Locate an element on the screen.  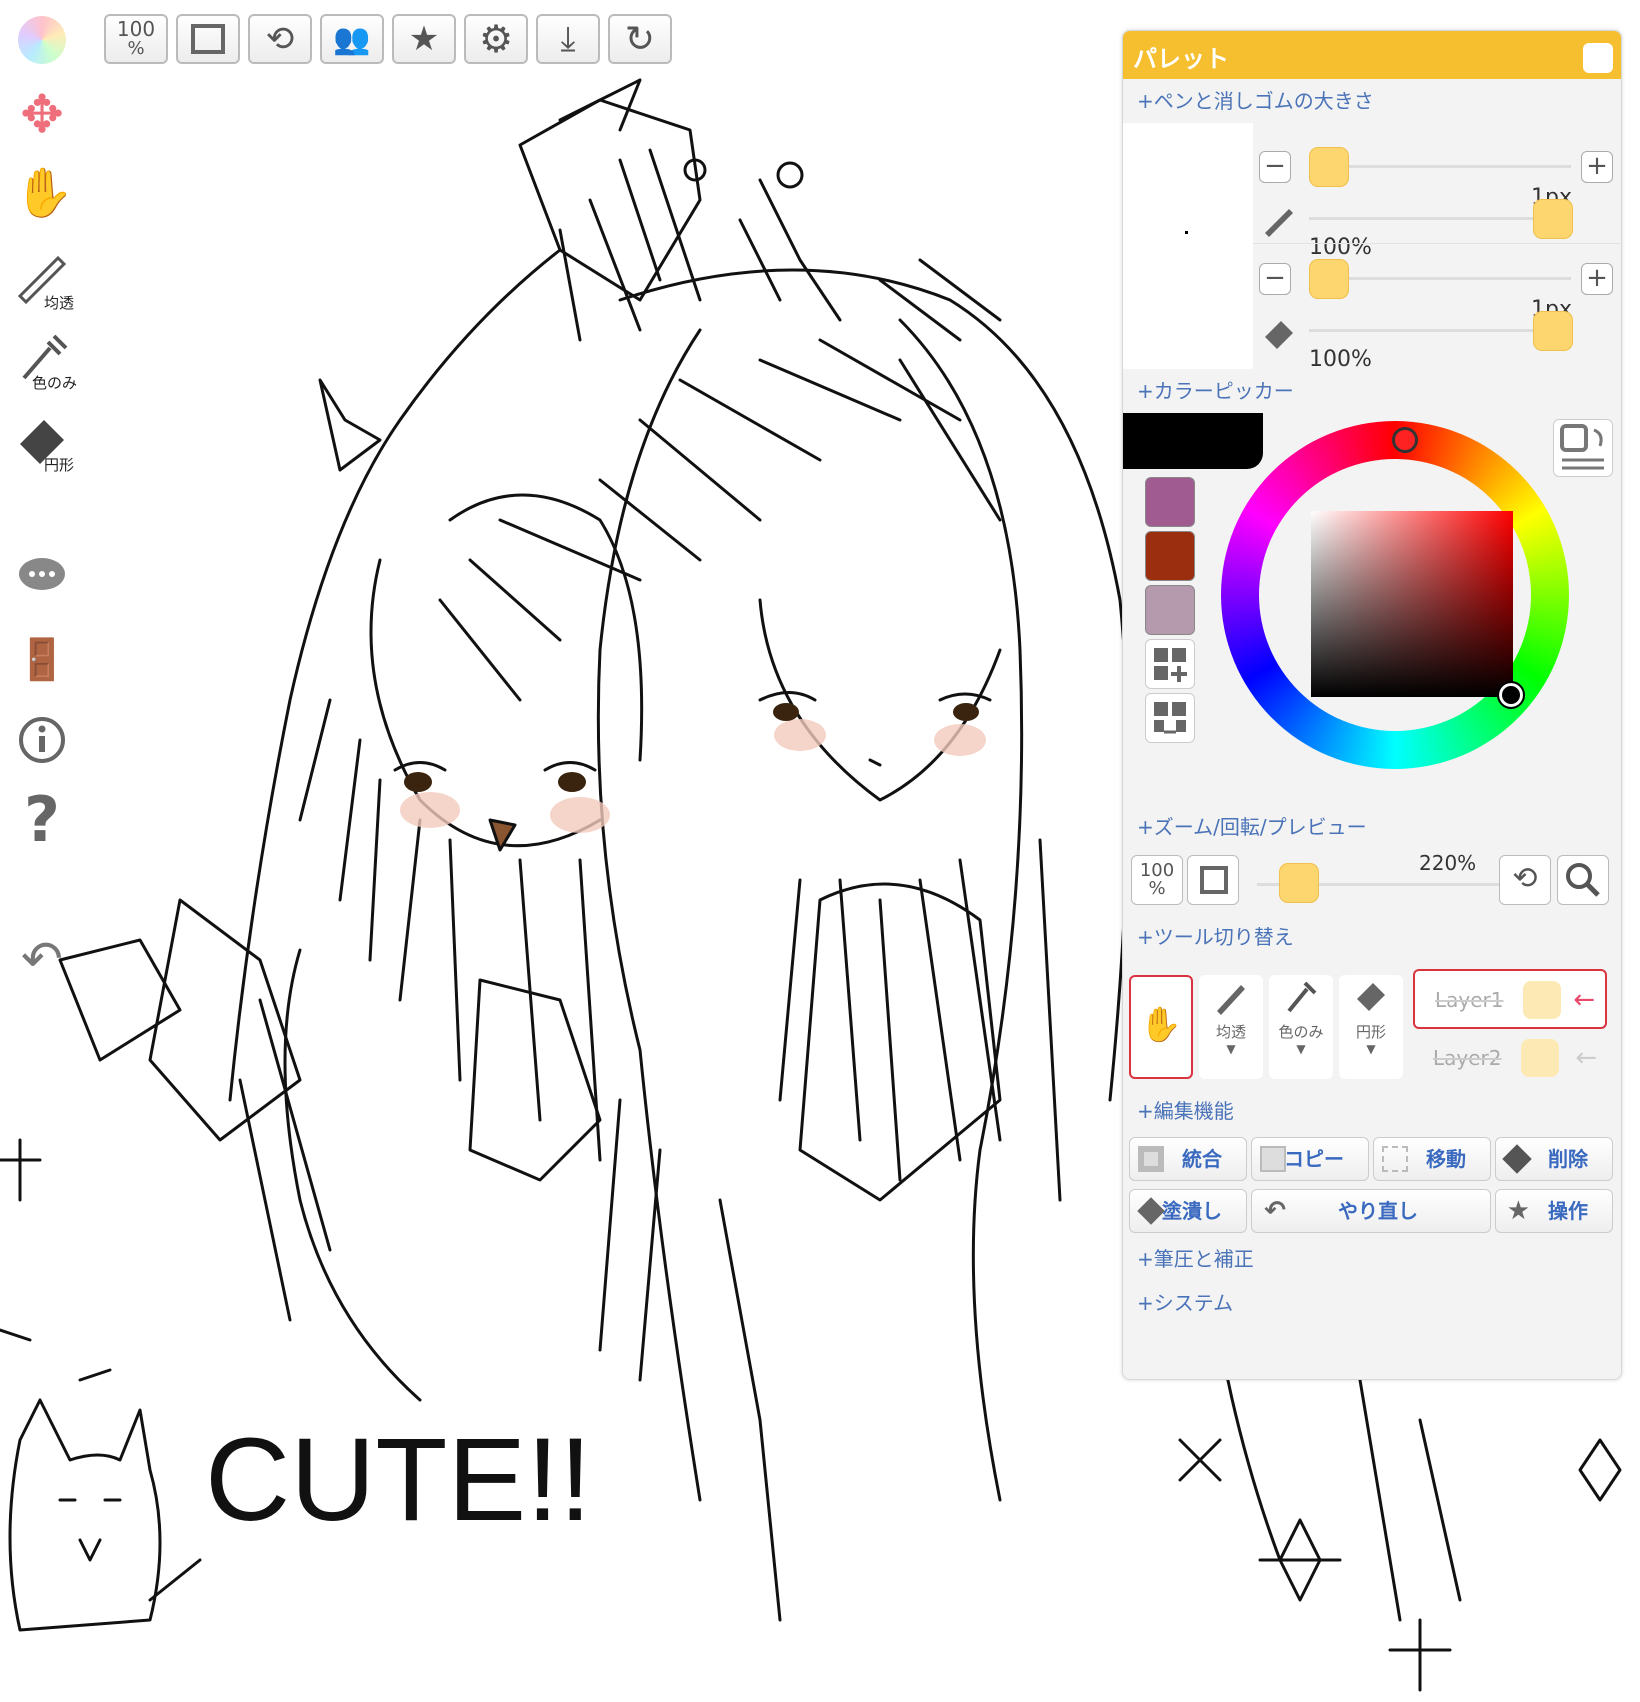
exit-icon: 🚪 is located at coordinates (42, 662).